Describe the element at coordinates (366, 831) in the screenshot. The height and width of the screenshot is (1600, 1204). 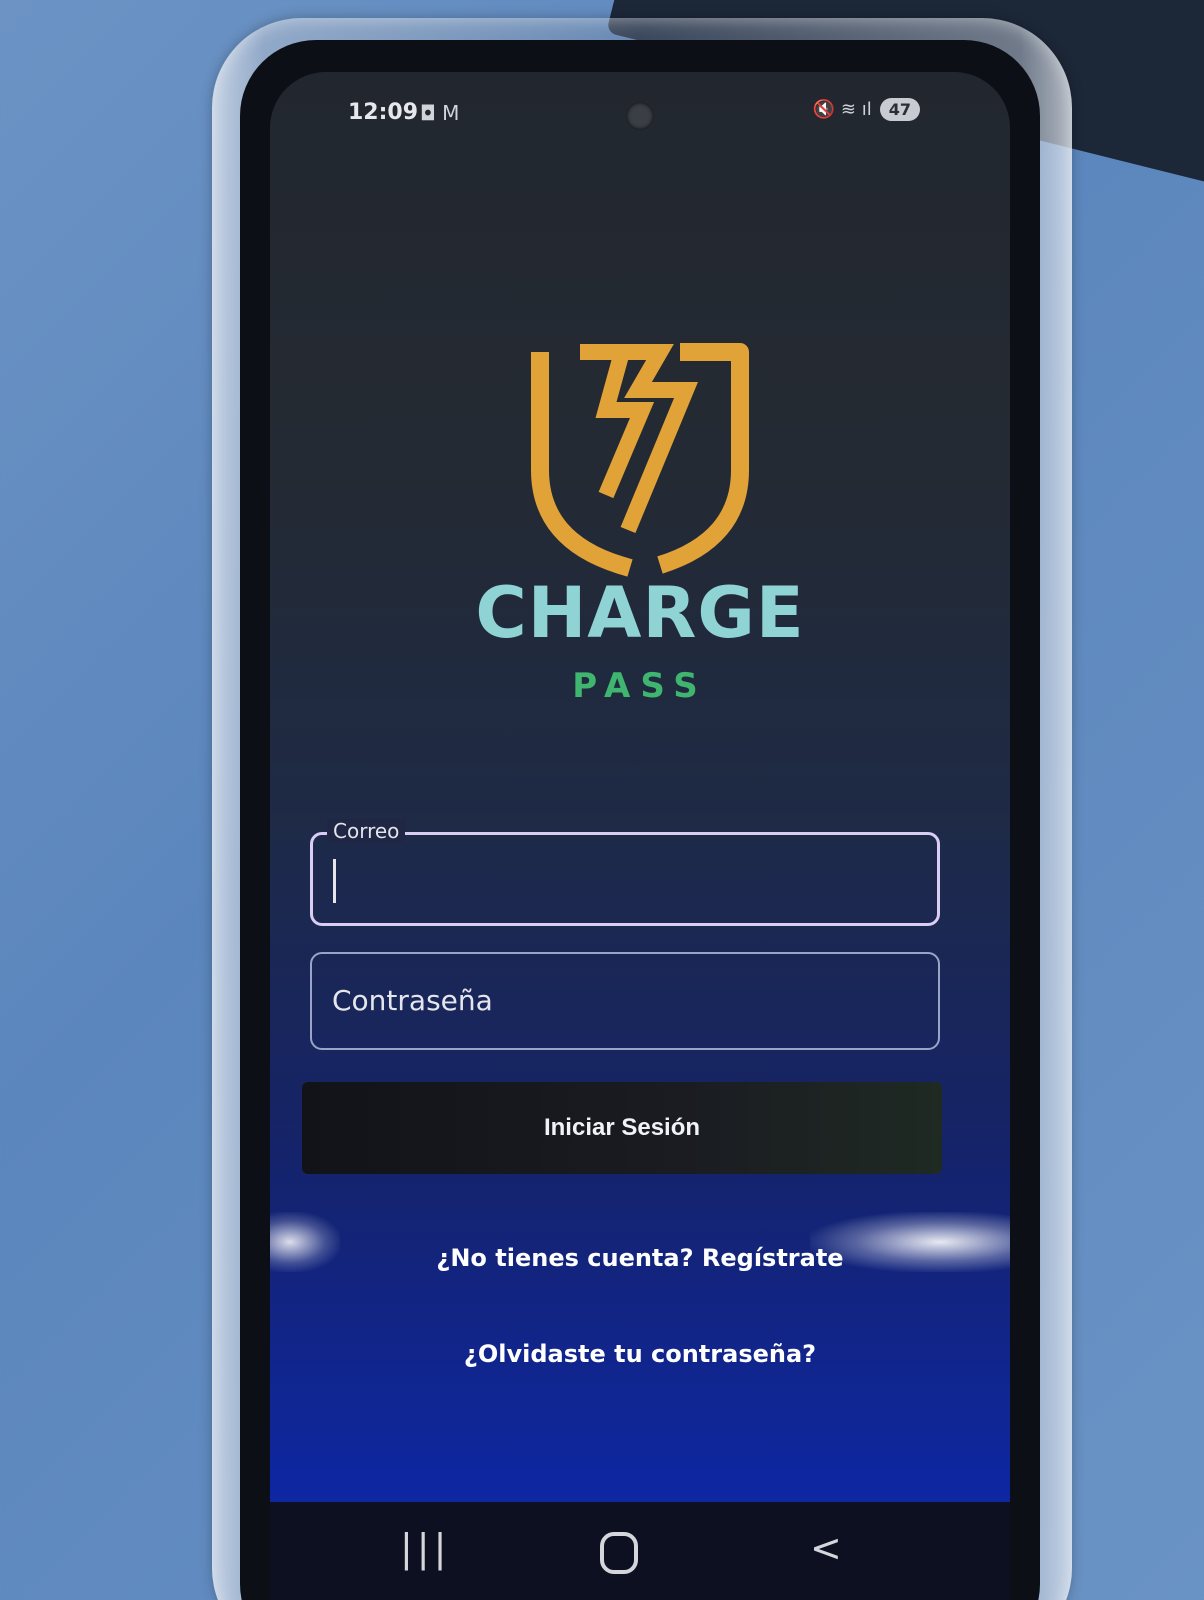
I see `email-label: Correo` at that location.